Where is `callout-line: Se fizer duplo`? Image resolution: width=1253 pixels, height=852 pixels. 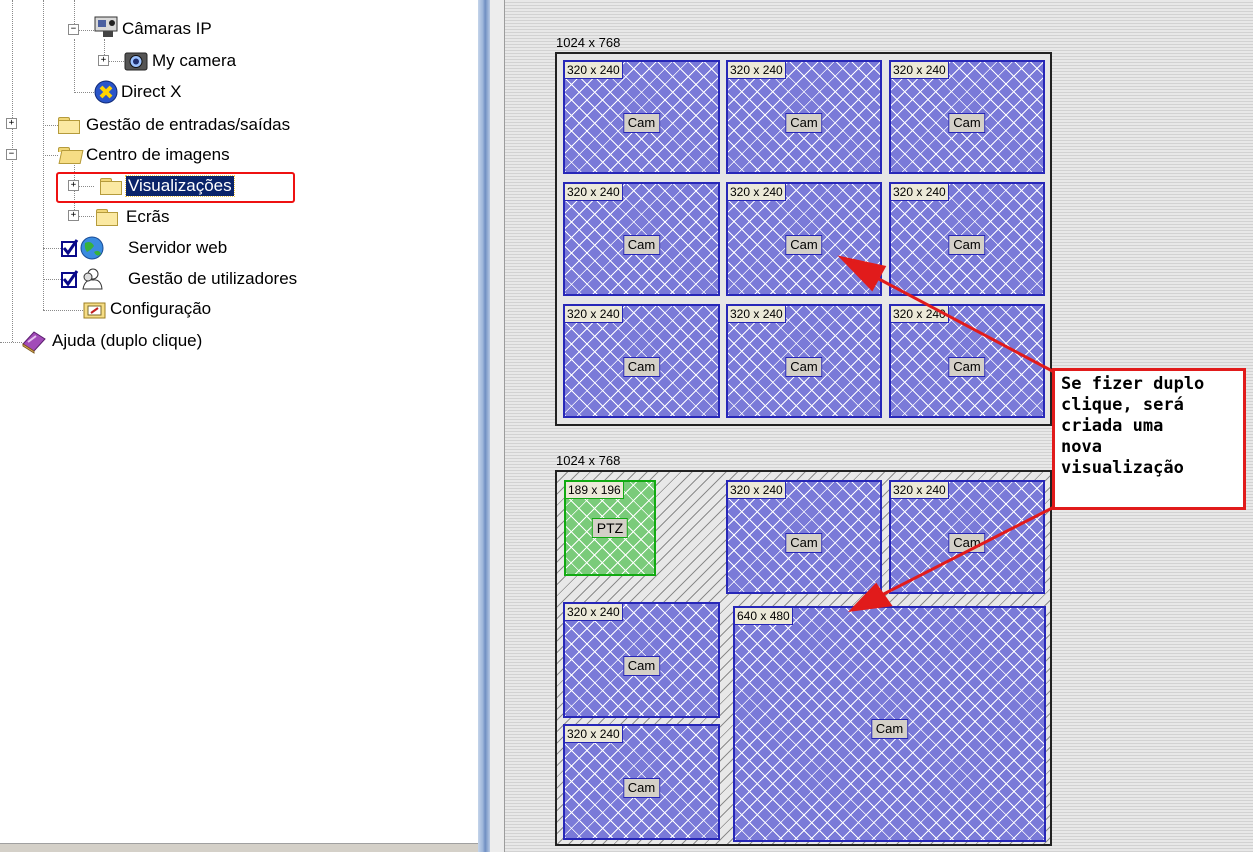 callout-line: Se fizer duplo is located at coordinates (1133, 384).